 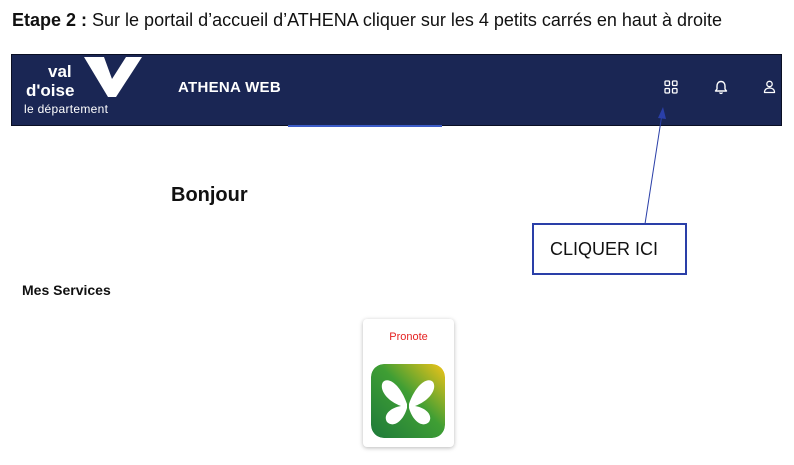 I want to click on logo-line-departement: le département, so click(x=66, y=109).